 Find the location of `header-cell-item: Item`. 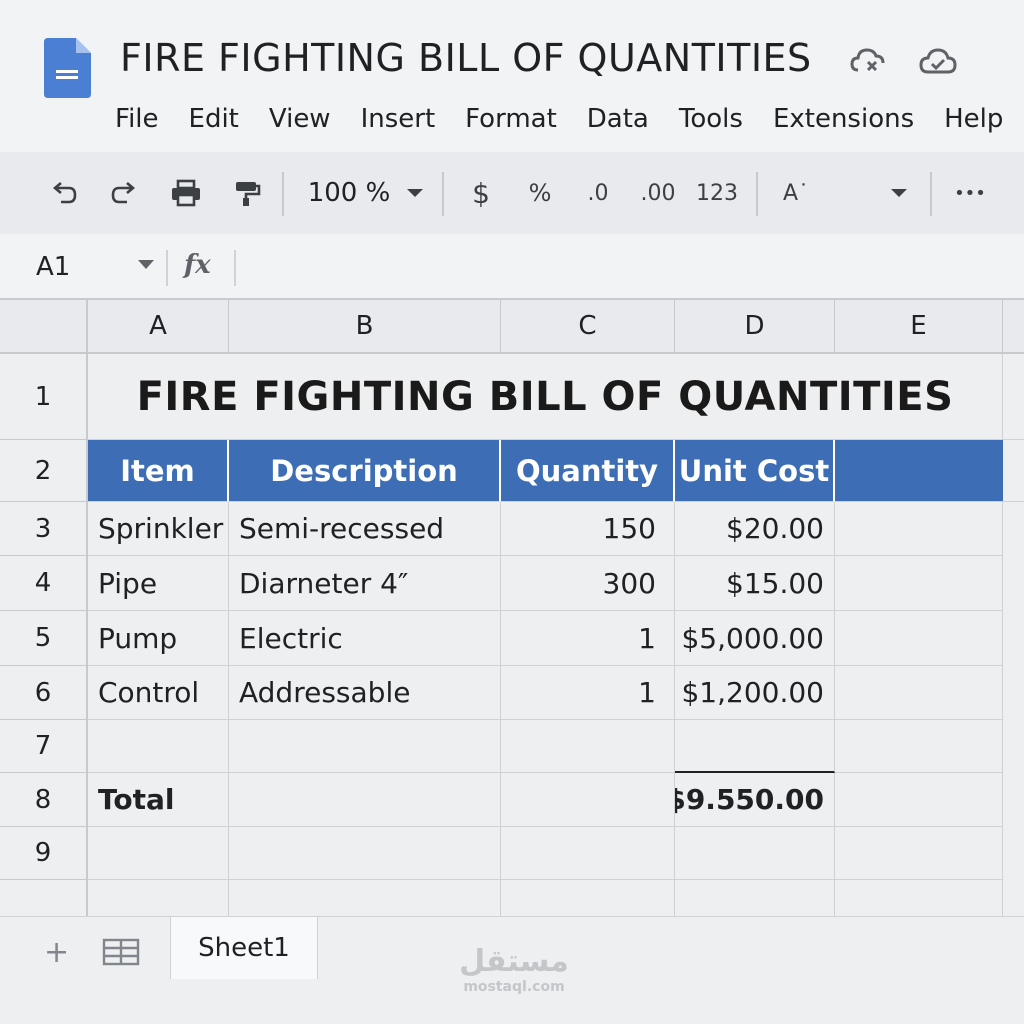

header-cell-item: Item is located at coordinates (158, 471).